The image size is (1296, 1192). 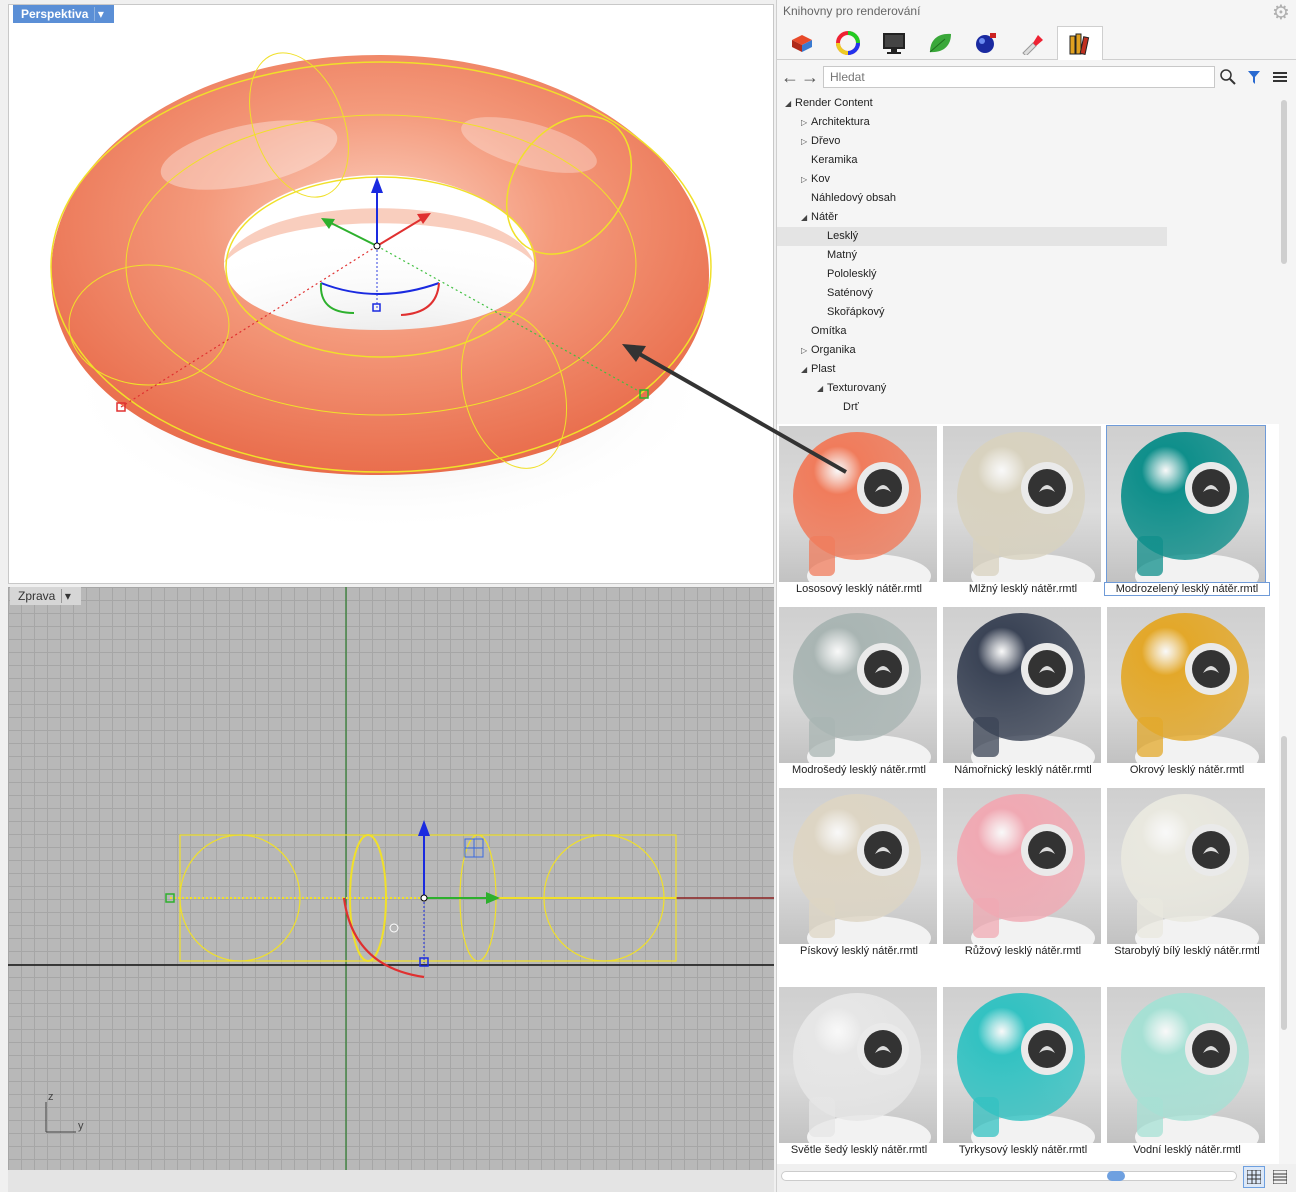 I want to click on tree-item: ▷ Organika, so click(x=816, y=350).